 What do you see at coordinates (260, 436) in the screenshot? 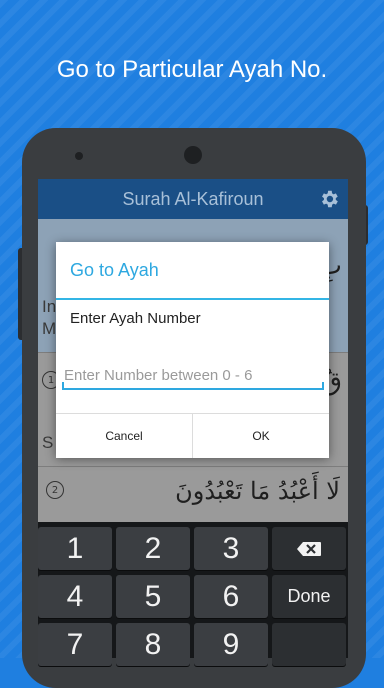
I see `ok-button: OK` at bounding box center [260, 436].